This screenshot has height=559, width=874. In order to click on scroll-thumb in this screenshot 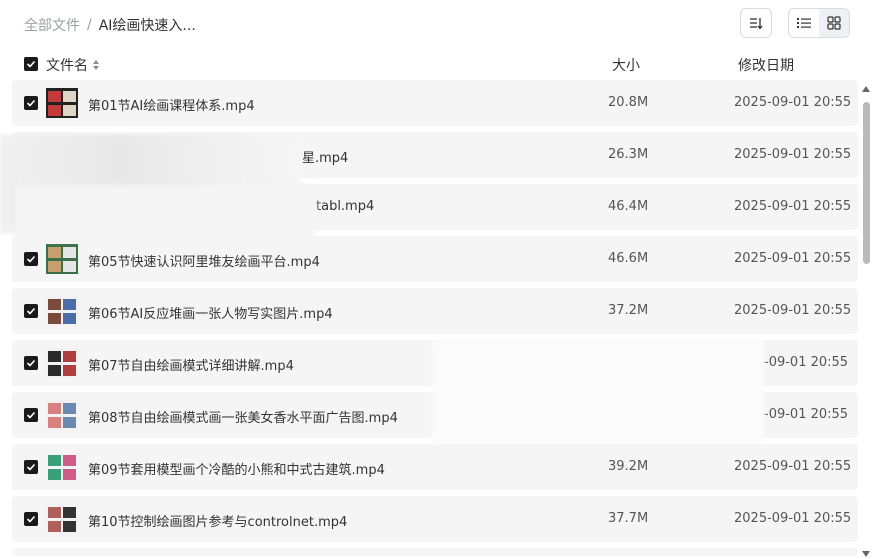, I will do `click(866, 183)`.